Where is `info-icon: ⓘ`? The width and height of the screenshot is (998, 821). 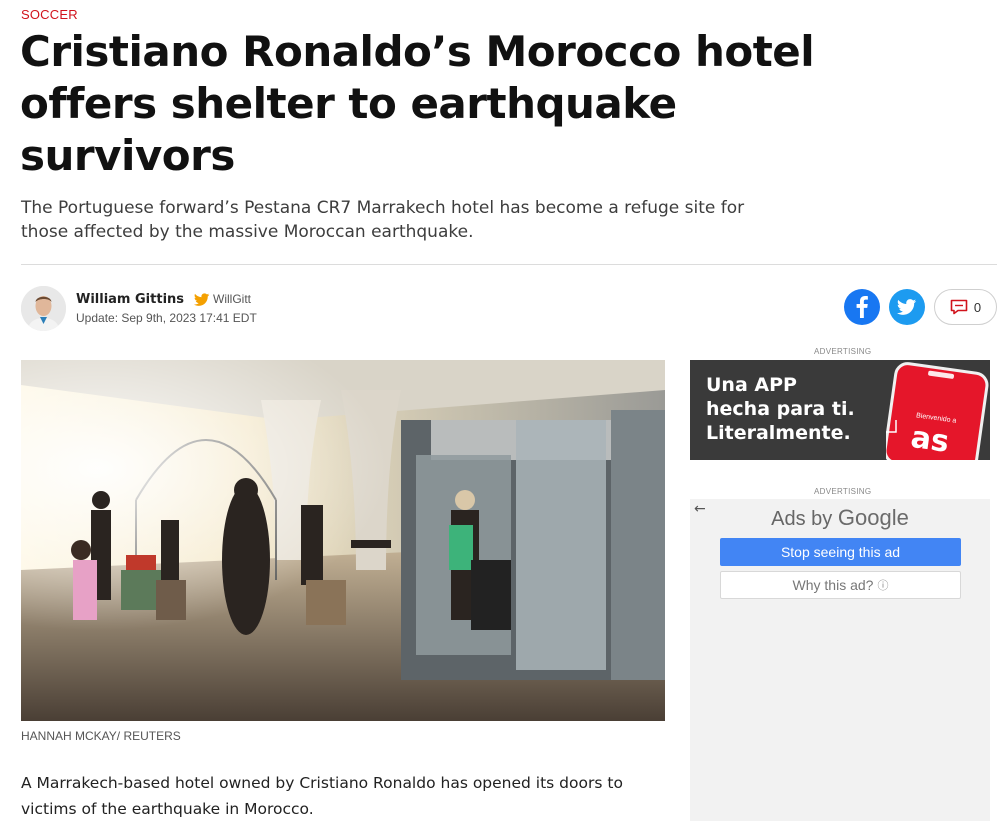
info-icon: ⓘ is located at coordinates (883, 586).